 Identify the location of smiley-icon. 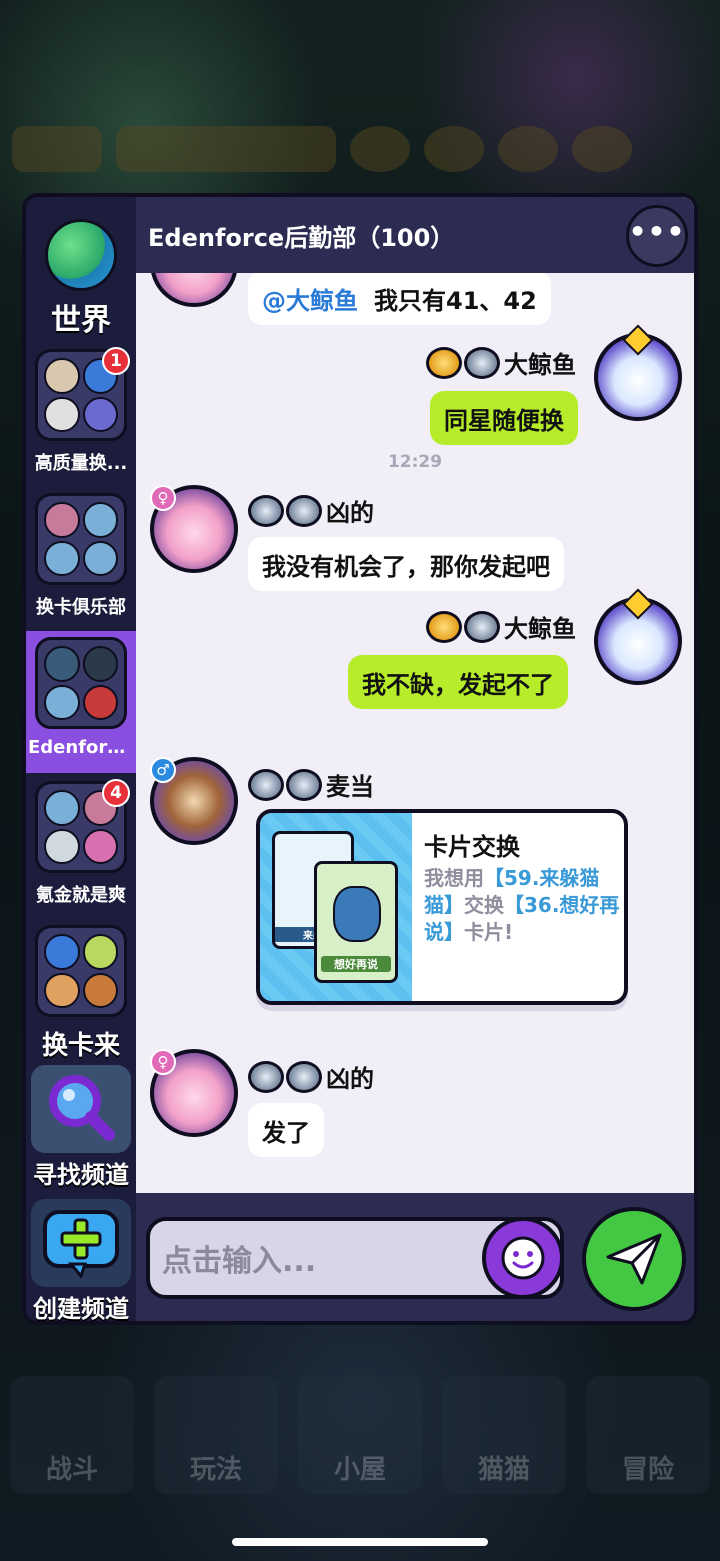
(523, 1258).